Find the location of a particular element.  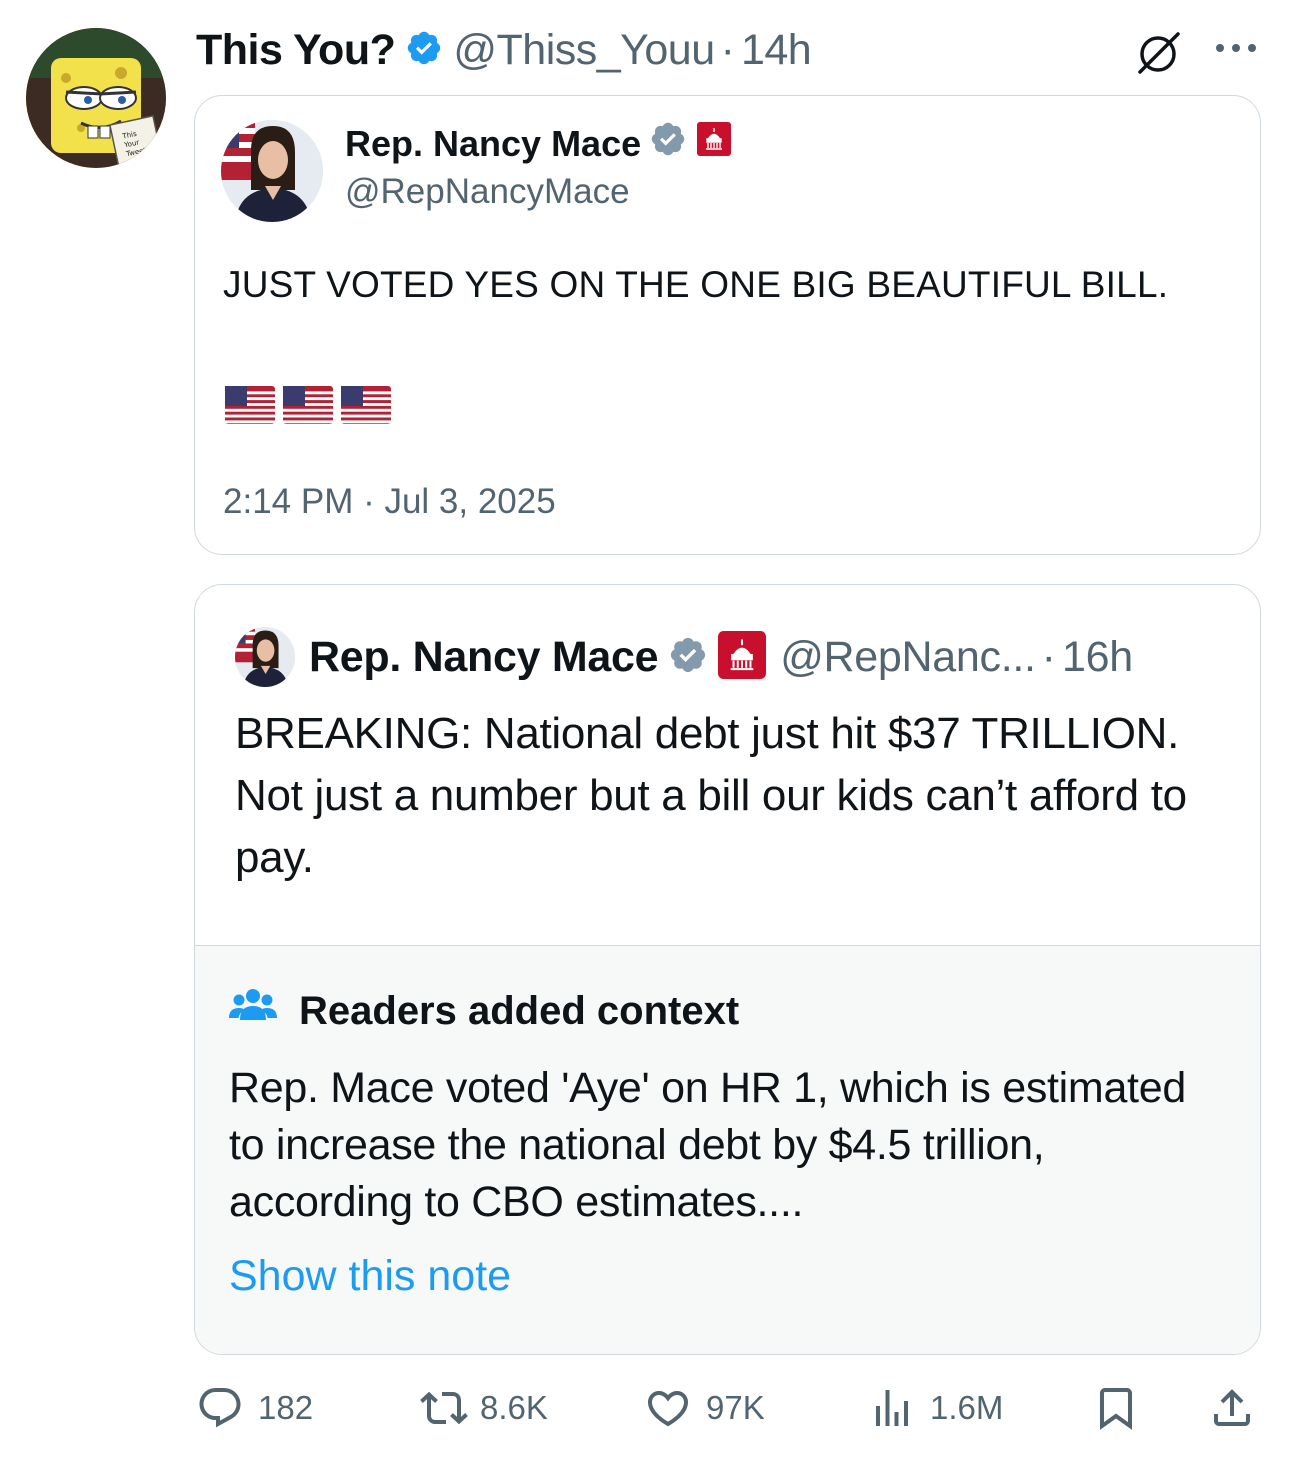

repost-button: 8.6K is located at coordinates (483, 1408).